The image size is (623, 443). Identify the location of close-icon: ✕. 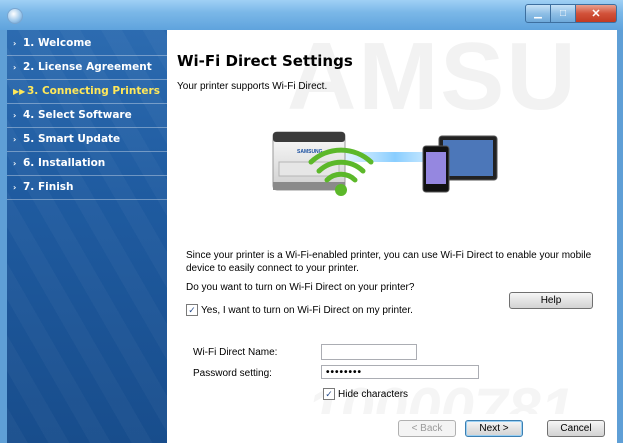
(596, 14).